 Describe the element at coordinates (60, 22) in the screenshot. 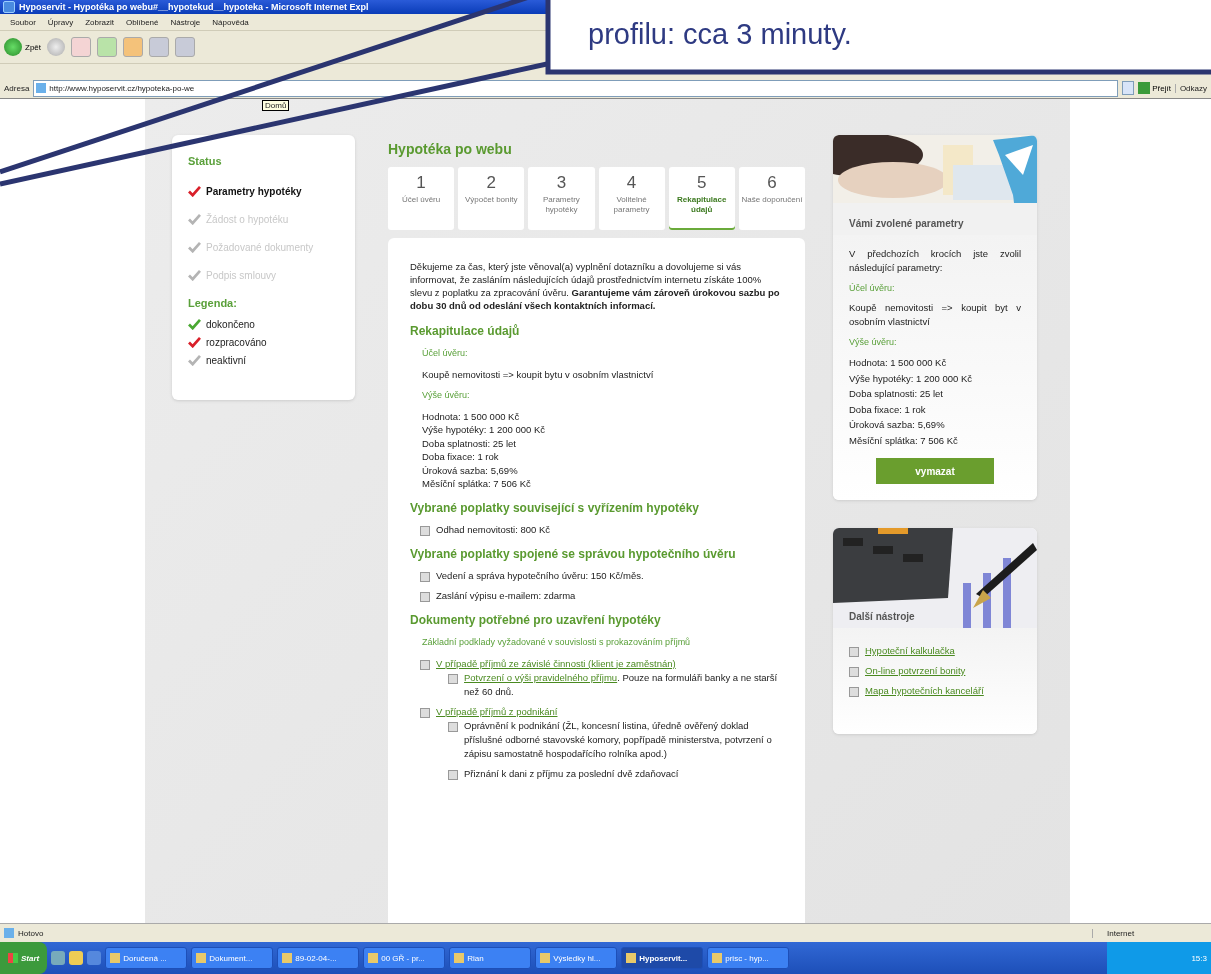

I see `menu-item: Úpravy` at that location.